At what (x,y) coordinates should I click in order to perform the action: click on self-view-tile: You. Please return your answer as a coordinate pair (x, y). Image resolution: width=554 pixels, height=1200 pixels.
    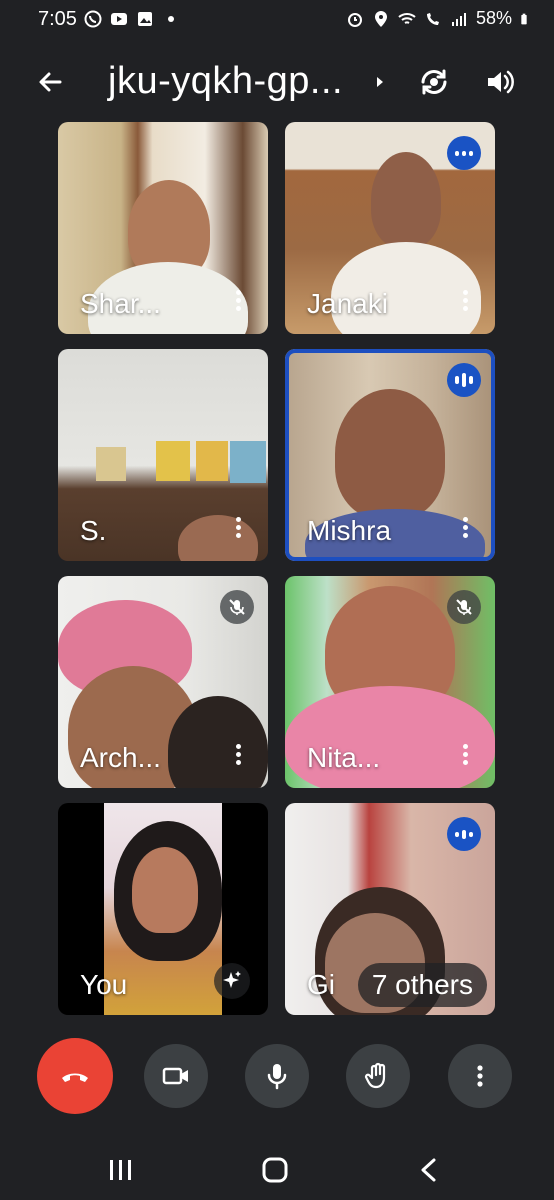
    Looking at the image, I should click on (163, 909).